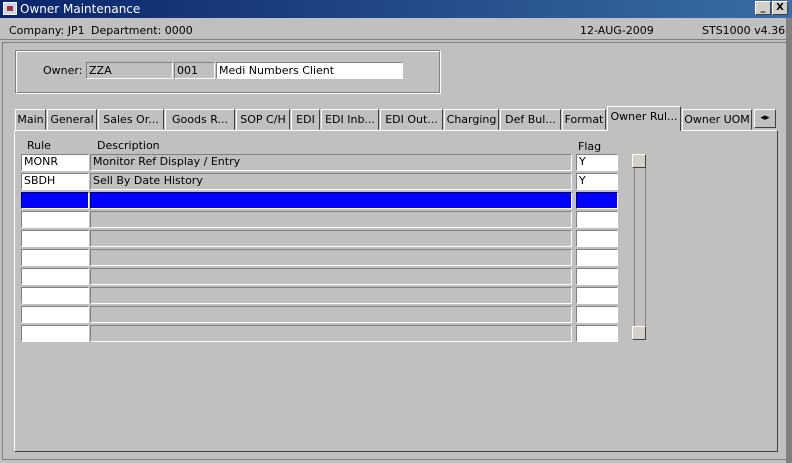  What do you see at coordinates (129, 70) in the screenshot?
I see `owner-code-field: ZZA` at bounding box center [129, 70].